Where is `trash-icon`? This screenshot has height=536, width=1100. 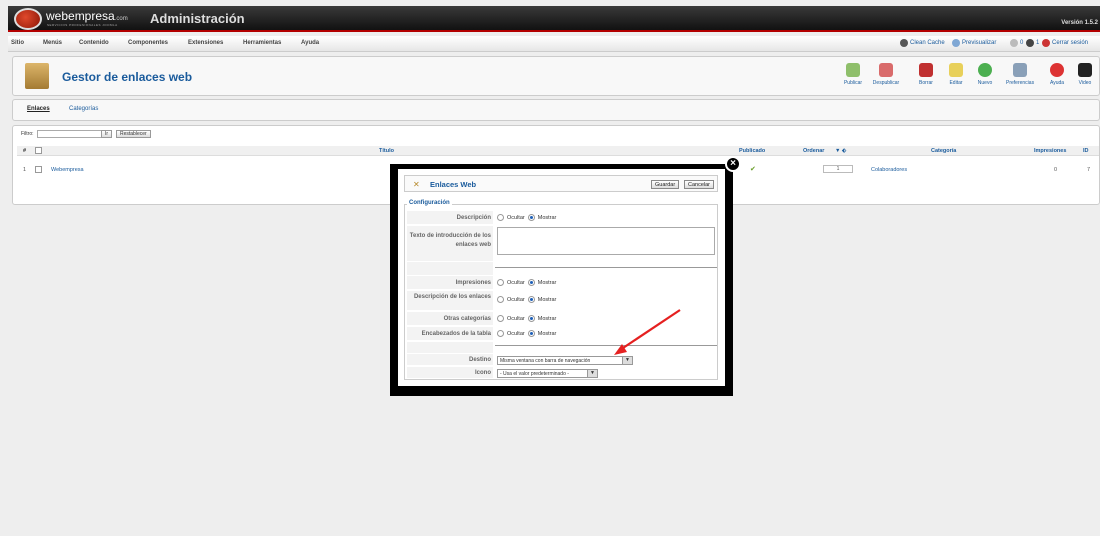
trash-icon is located at coordinates (926, 70).